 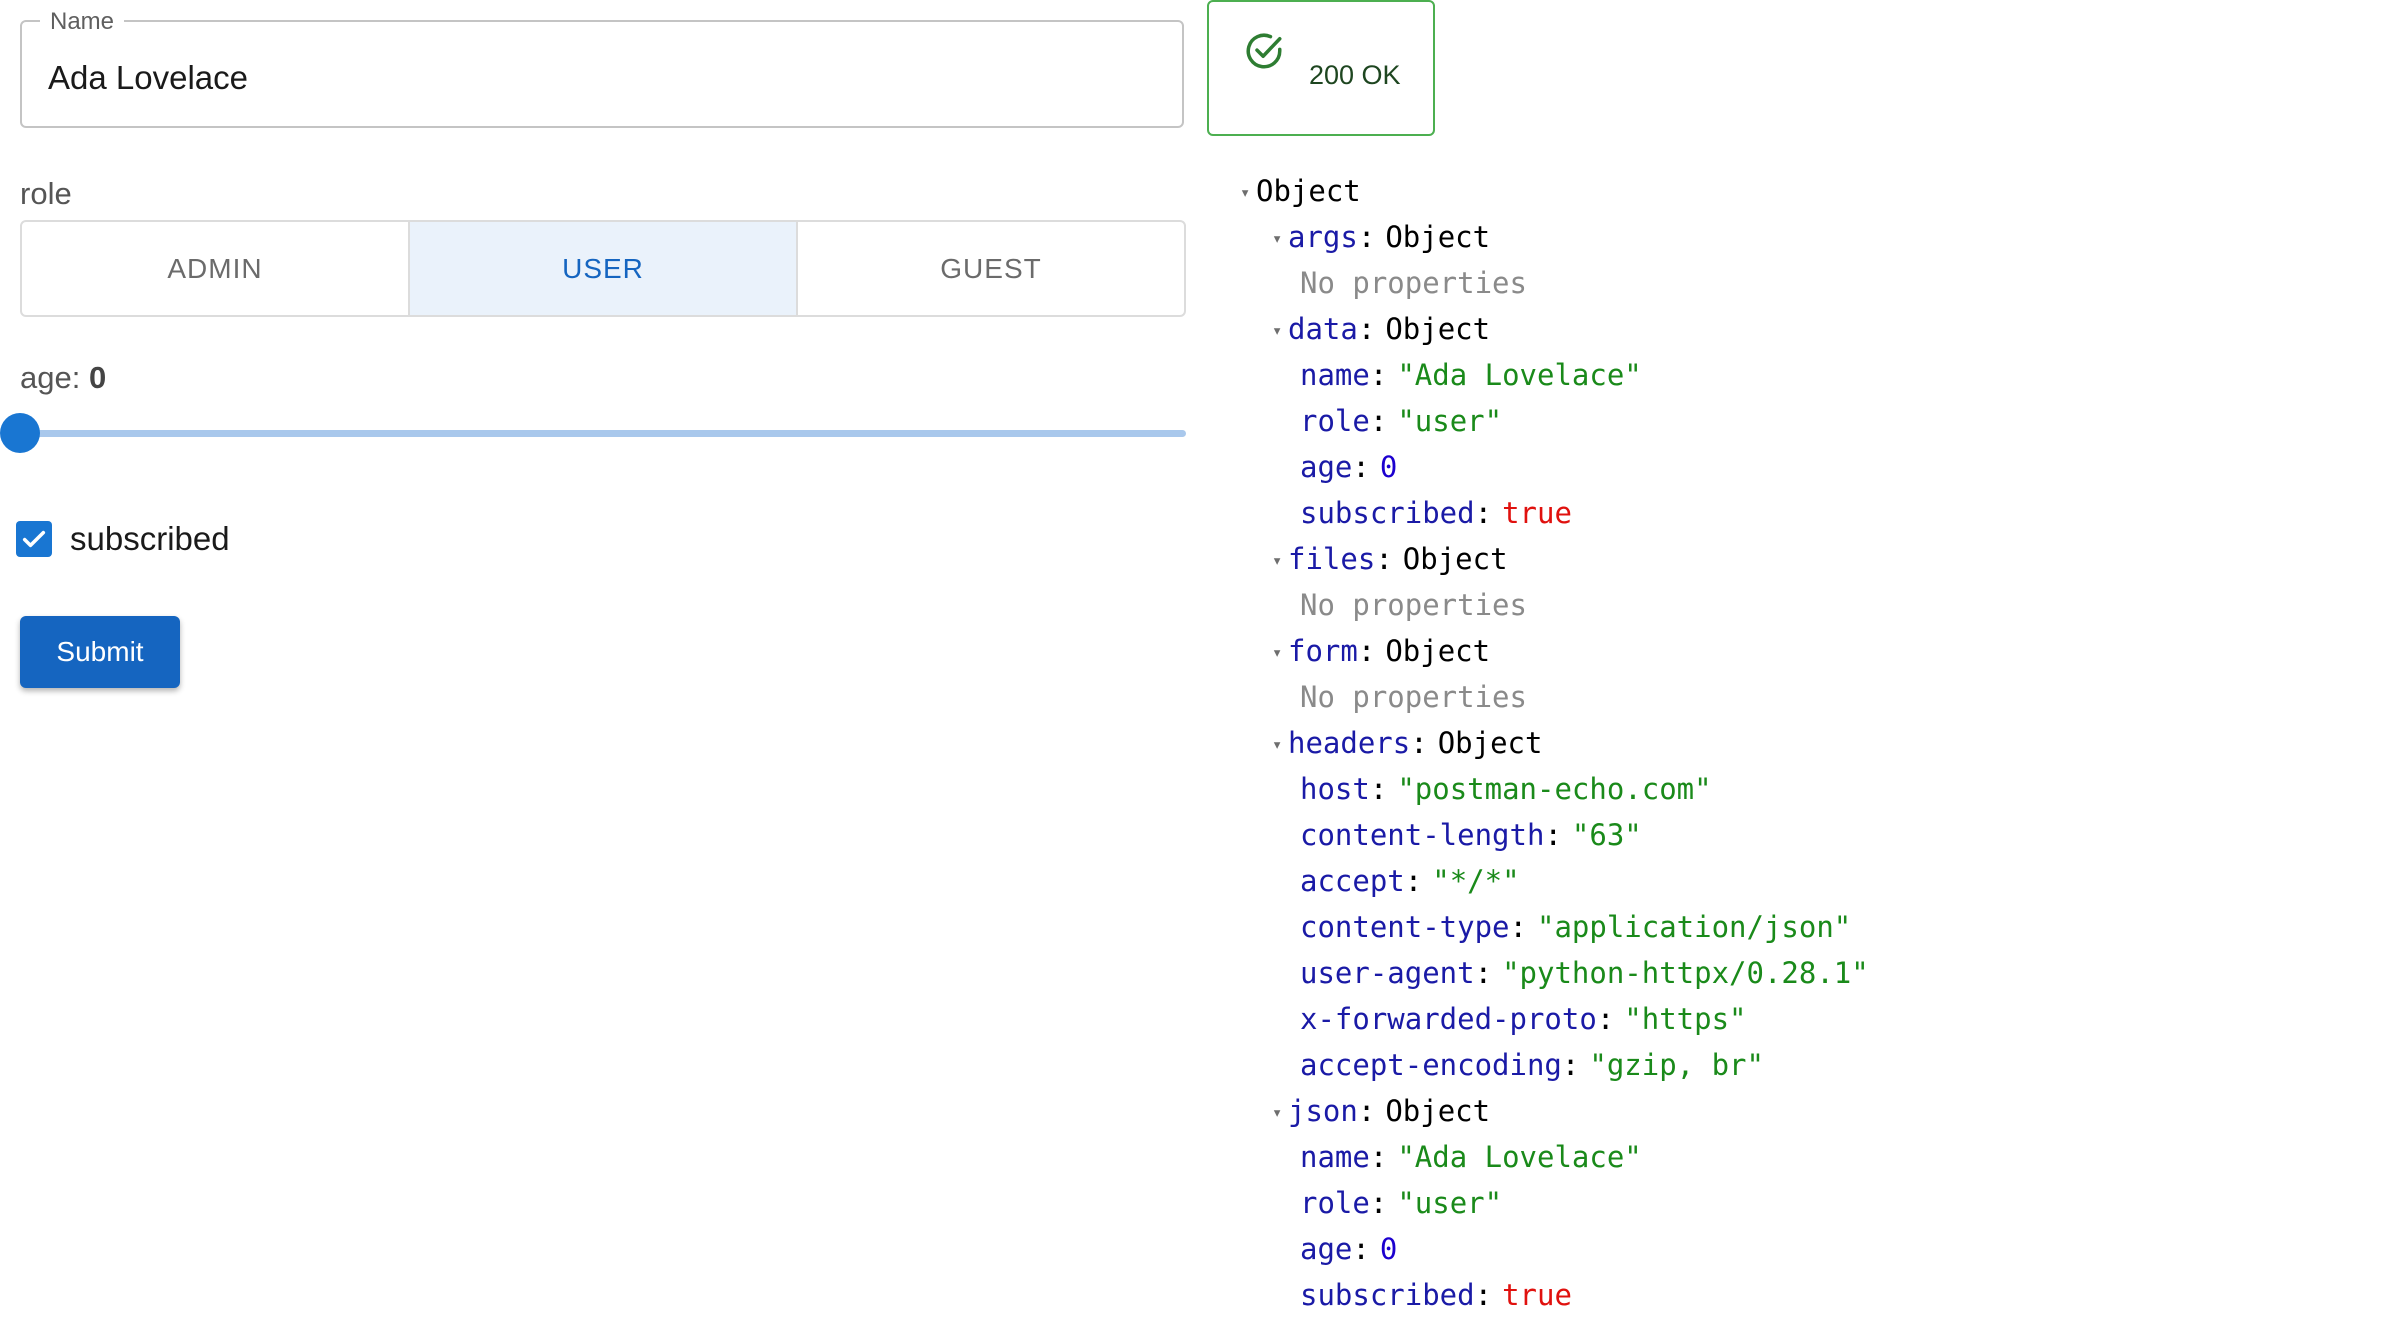 What do you see at coordinates (1554, 651) in the screenshot?
I see `inspector-row: ▾ form: Object` at bounding box center [1554, 651].